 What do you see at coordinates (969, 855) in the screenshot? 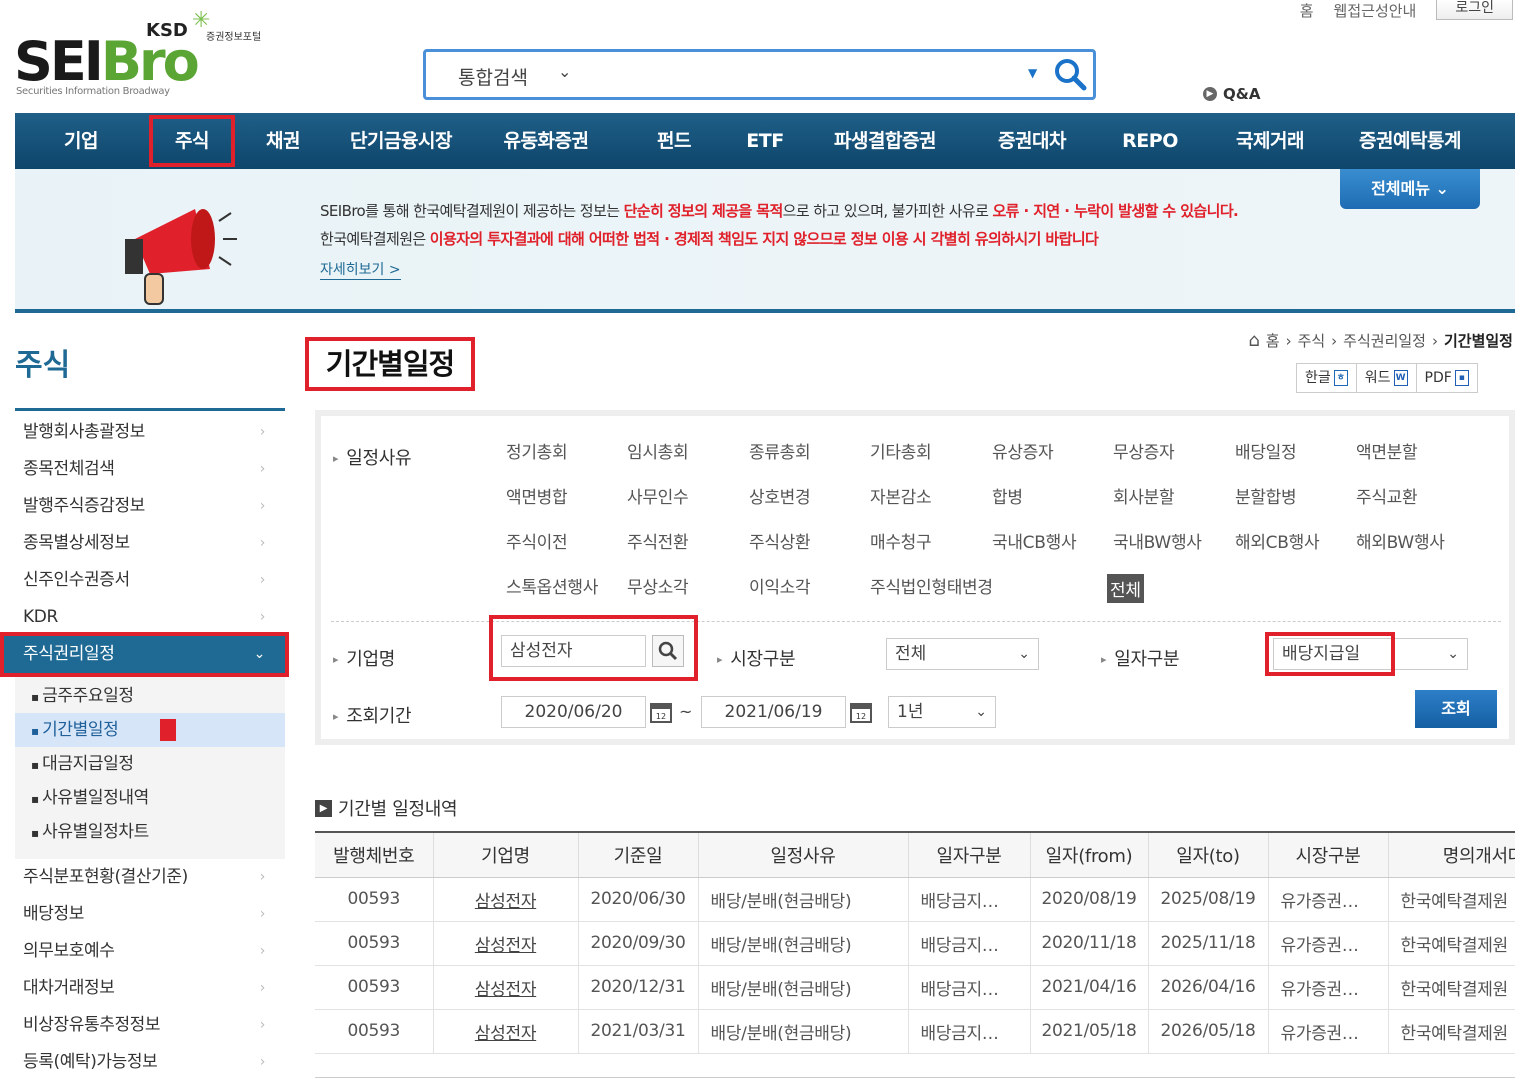
I see `column-header: 일자구분` at bounding box center [969, 855].